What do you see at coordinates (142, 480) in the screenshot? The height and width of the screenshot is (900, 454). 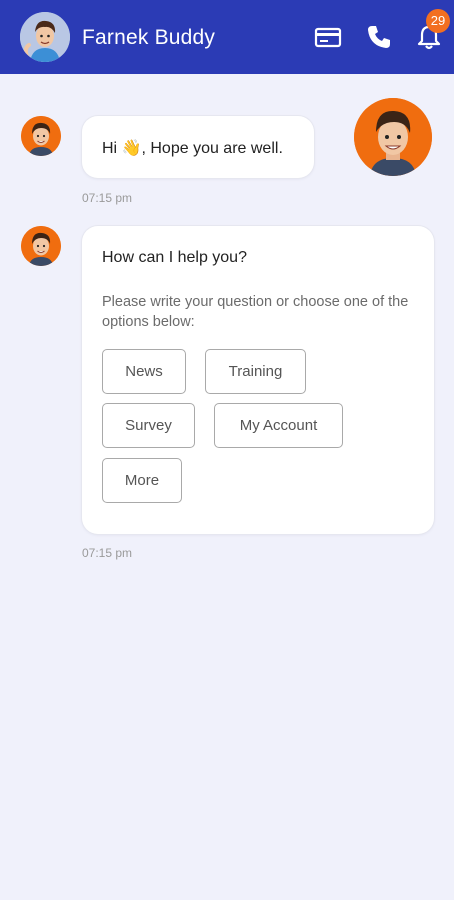 I see `option-more-button: More` at bounding box center [142, 480].